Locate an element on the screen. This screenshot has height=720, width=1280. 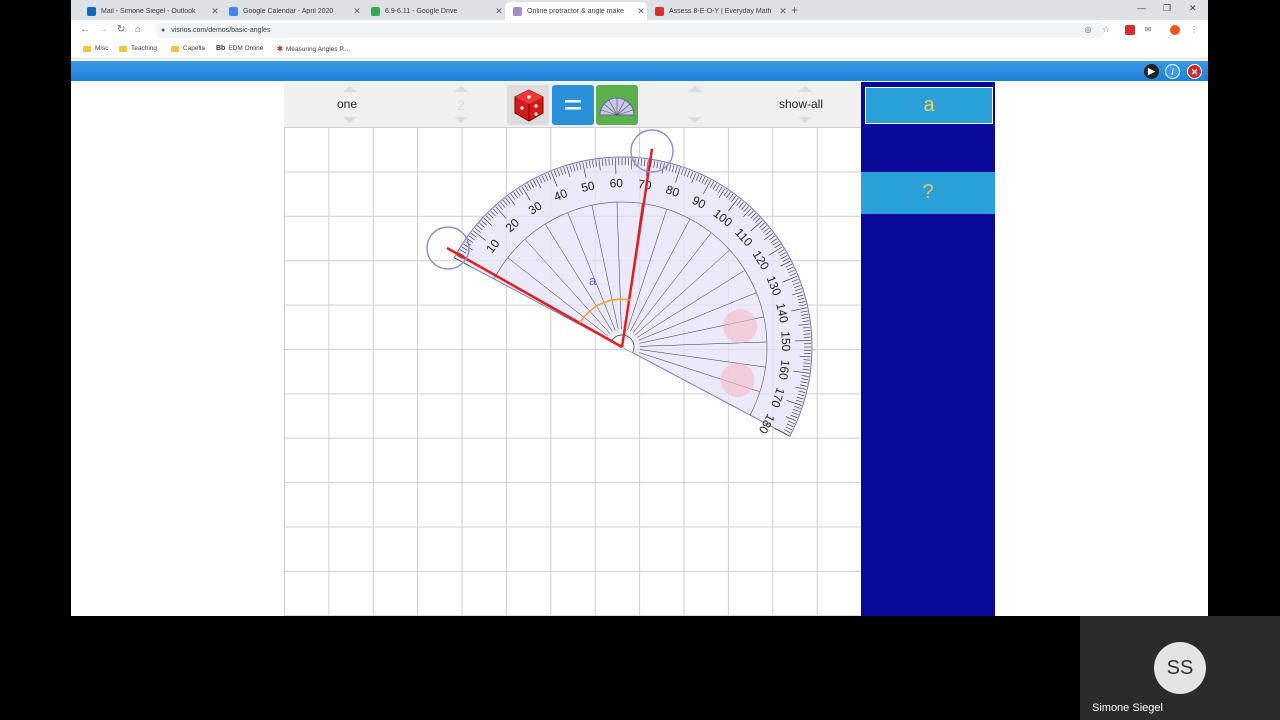
minimize-icon: — is located at coordinates (1141, 8).